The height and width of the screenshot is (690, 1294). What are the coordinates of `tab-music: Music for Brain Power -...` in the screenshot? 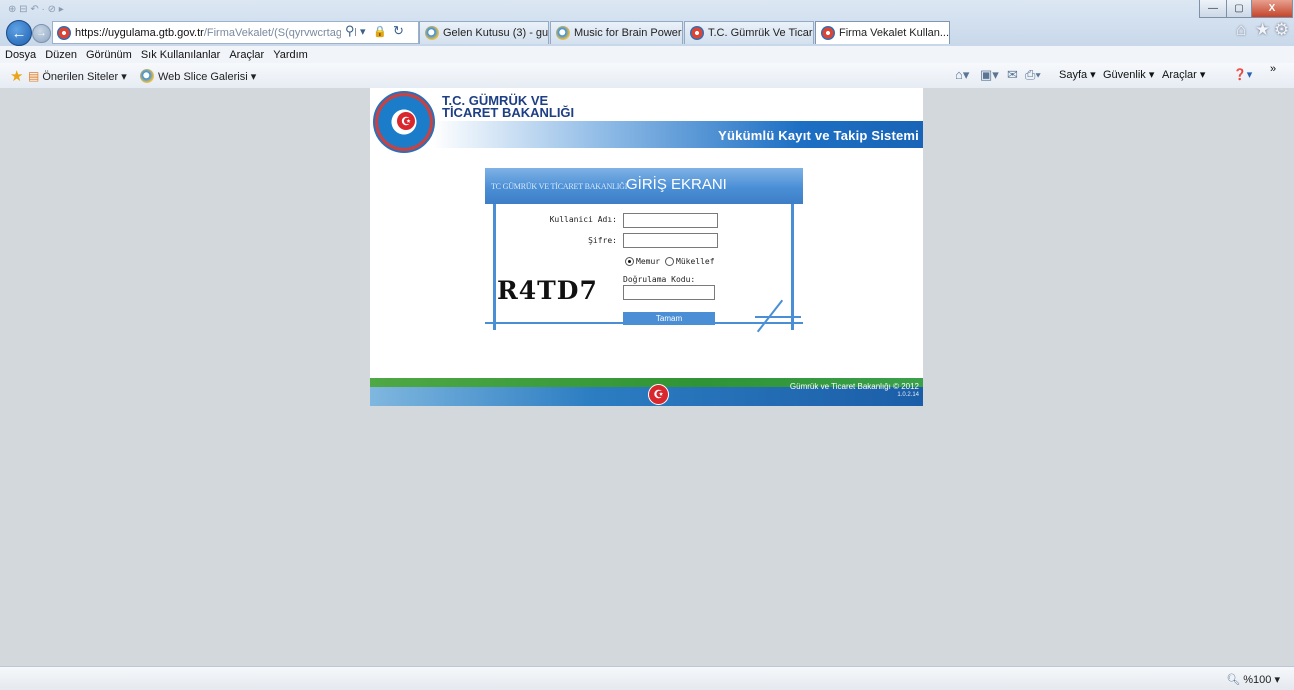 It's located at (616, 32).